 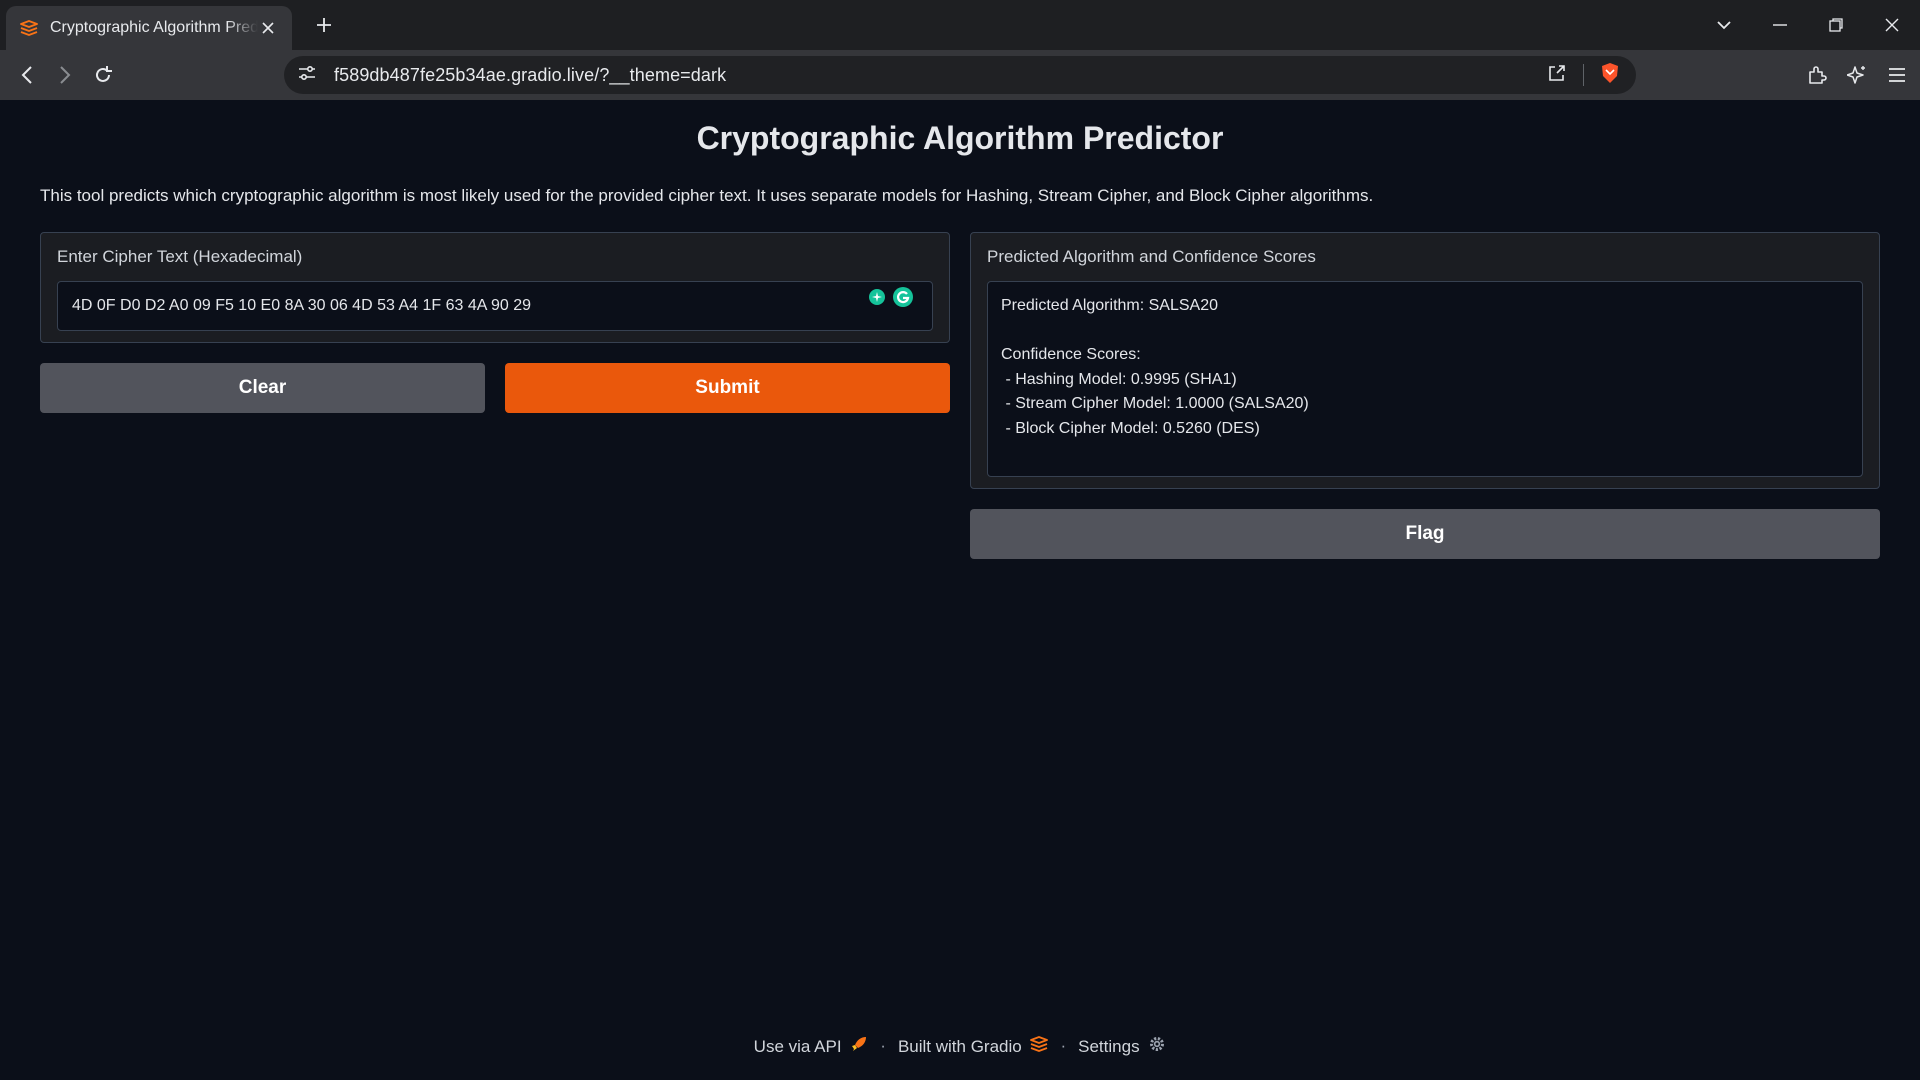 I want to click on divider, so click(x=1583, y=75).